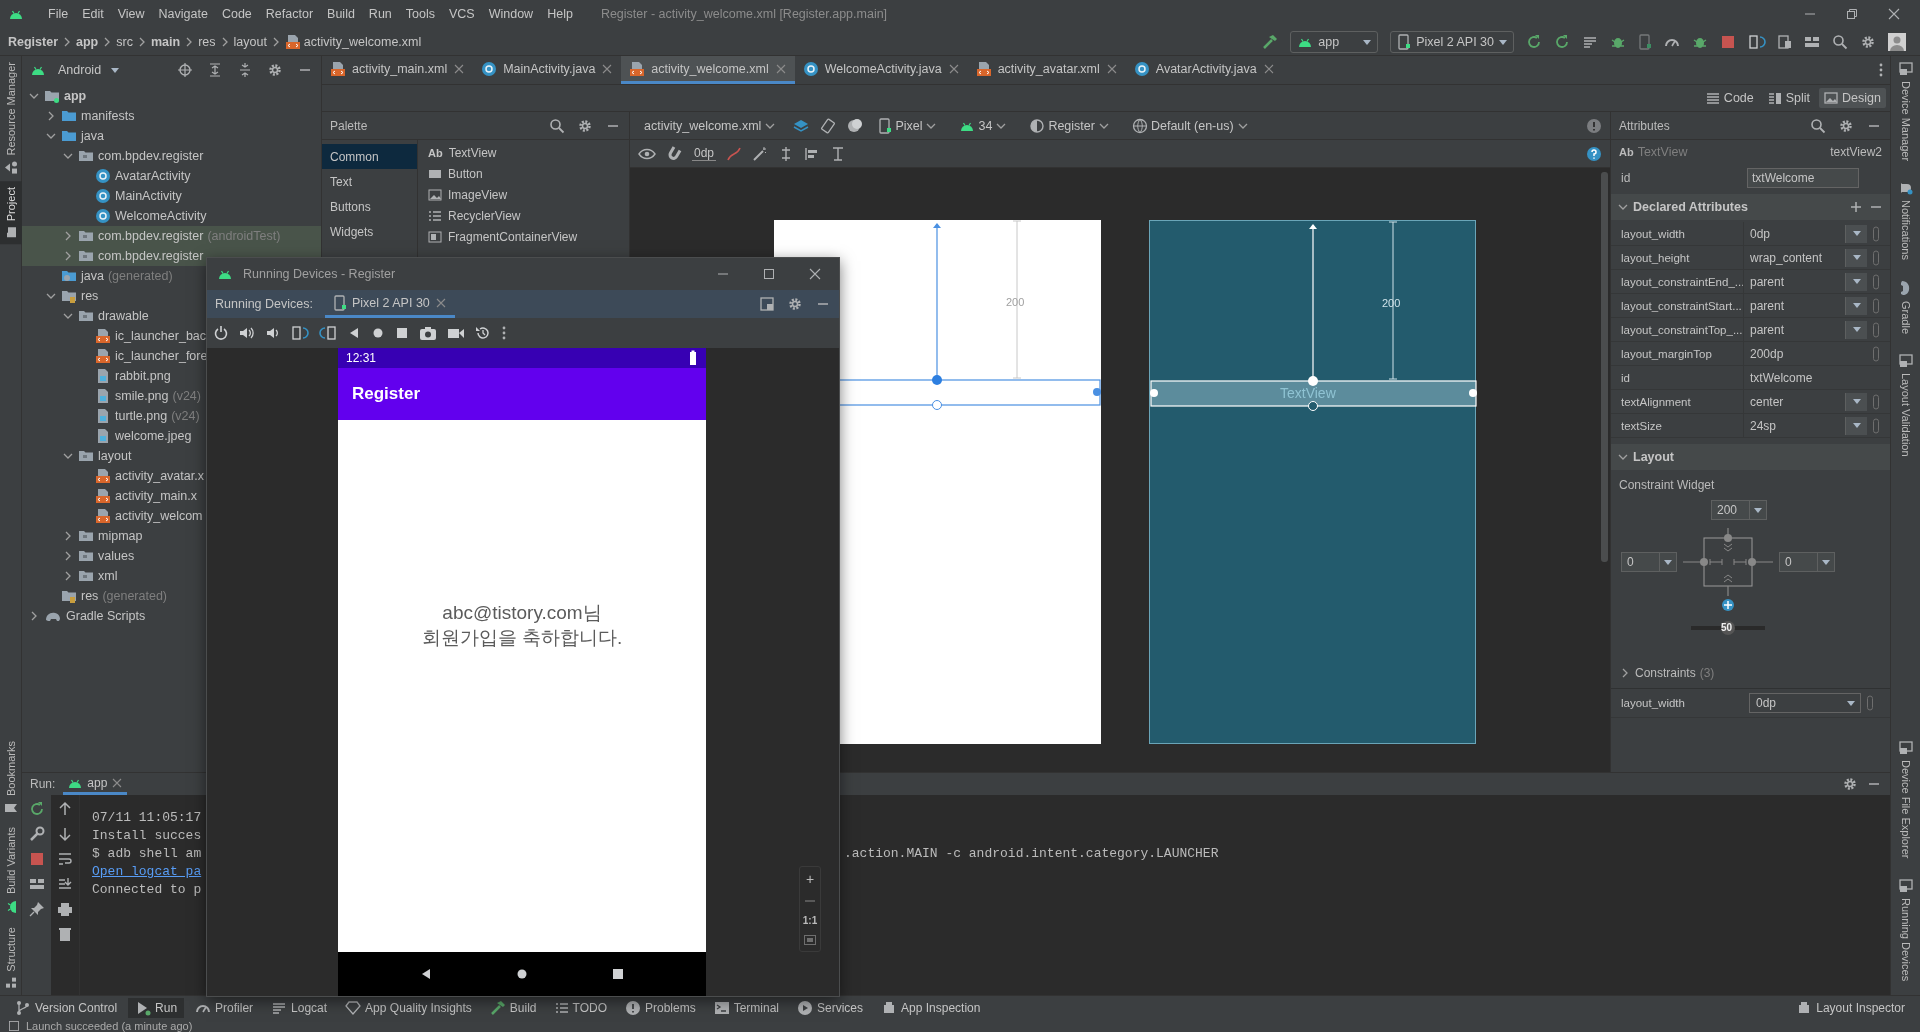 Image resolution: width=1920 pixels, height=1032 pixels. Describe the element at coordinates (1204, 70) in the screenshot. I see `editor-tab: AvatarActivity.java` at that location.